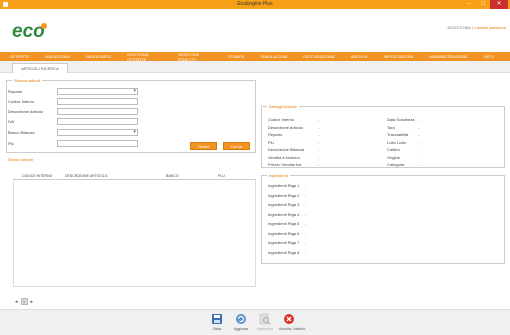  What do you see at coordinates (57, 56) in the screenshot?
I see `menu-item-magazzino: MAGAZZINO` at bounding box center [57, 56].